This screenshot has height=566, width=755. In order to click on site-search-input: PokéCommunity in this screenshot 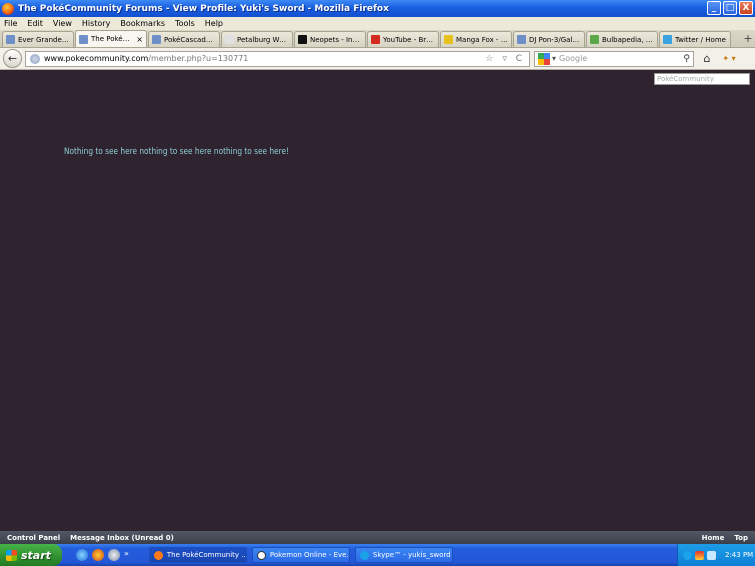, I will do `click(702, 79)`.